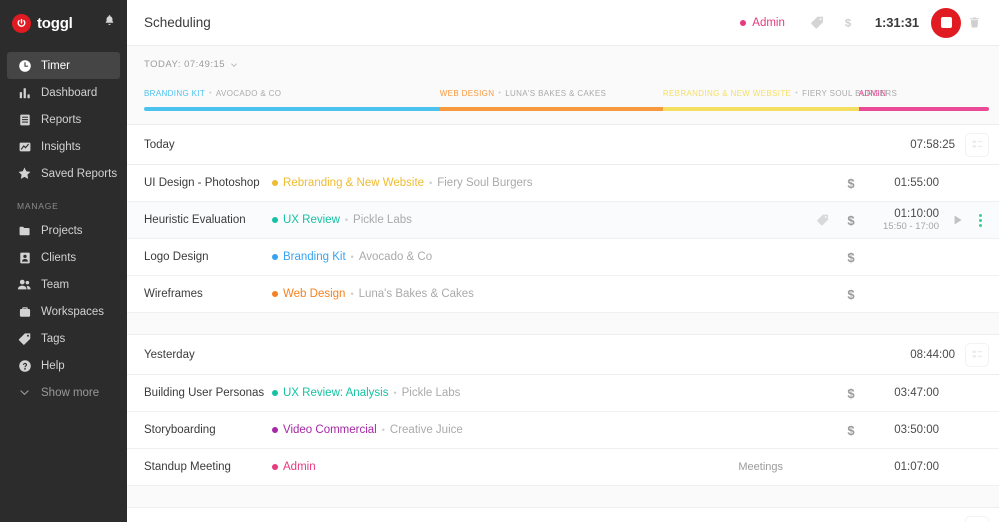  I want to click on chevron-down-icon, so click(24, 392).